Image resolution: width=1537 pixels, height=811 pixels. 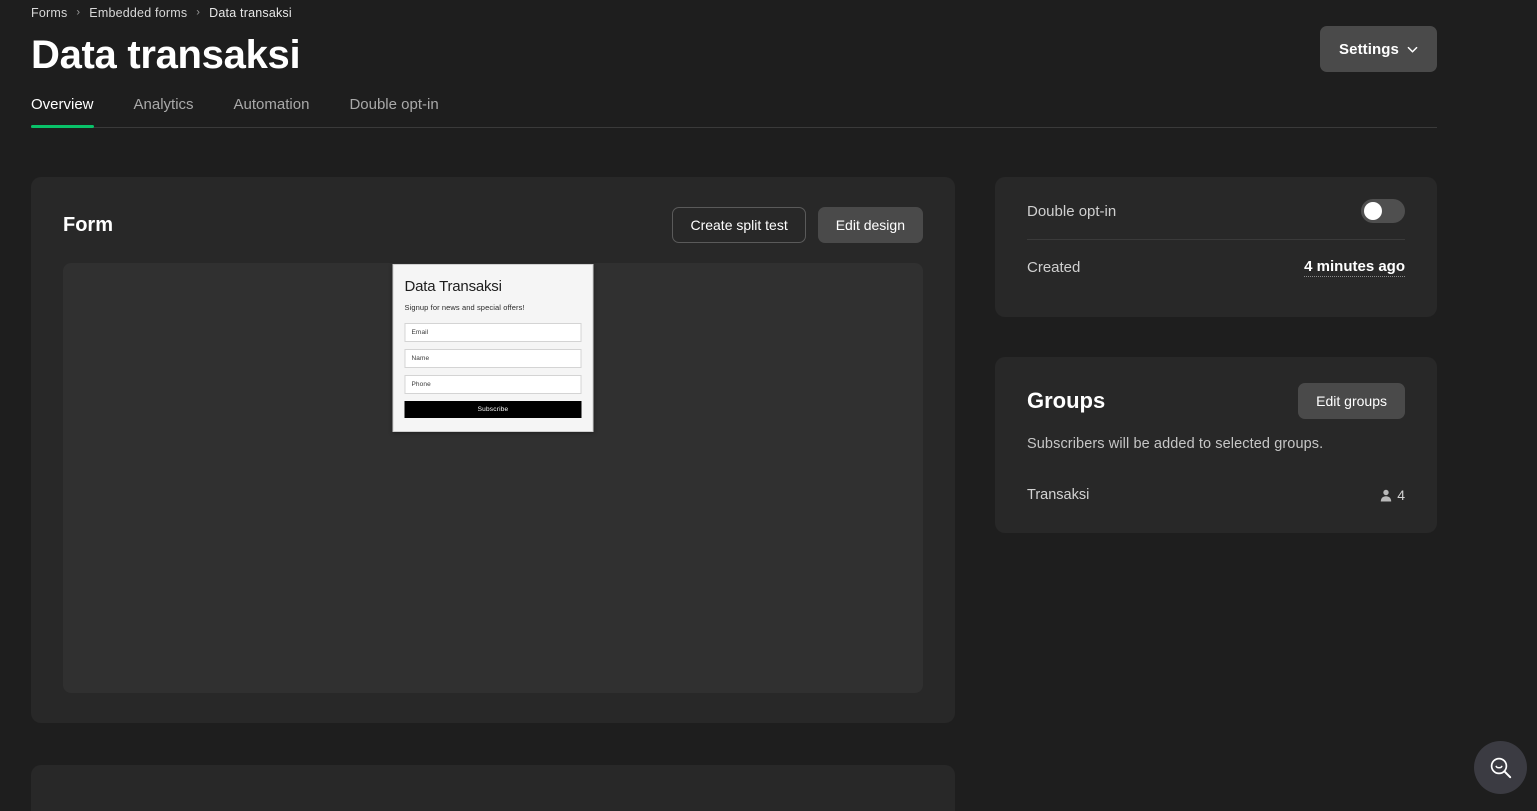 I want to click on form-card-title: Form, so click(x=88, y=224).